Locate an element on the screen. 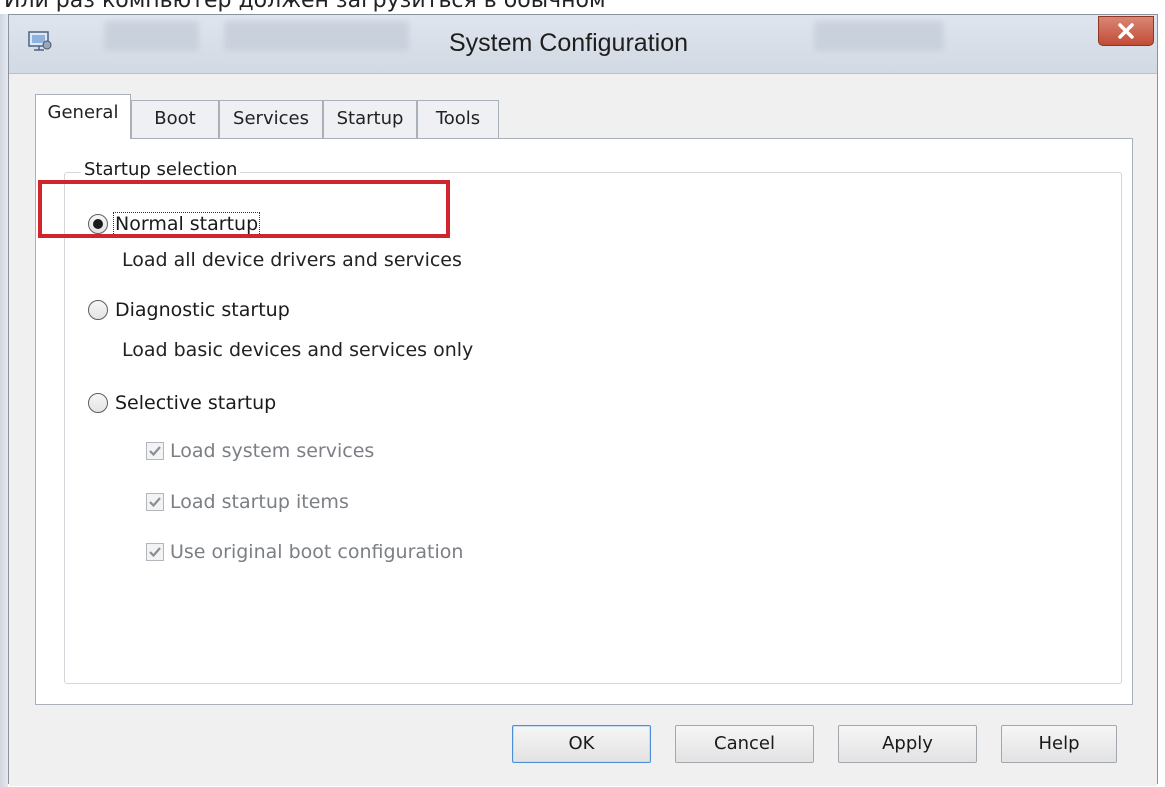 The width and height of the screenshot is (1165, 787). msconfig-app-icon is located at coordinates (40, 41).